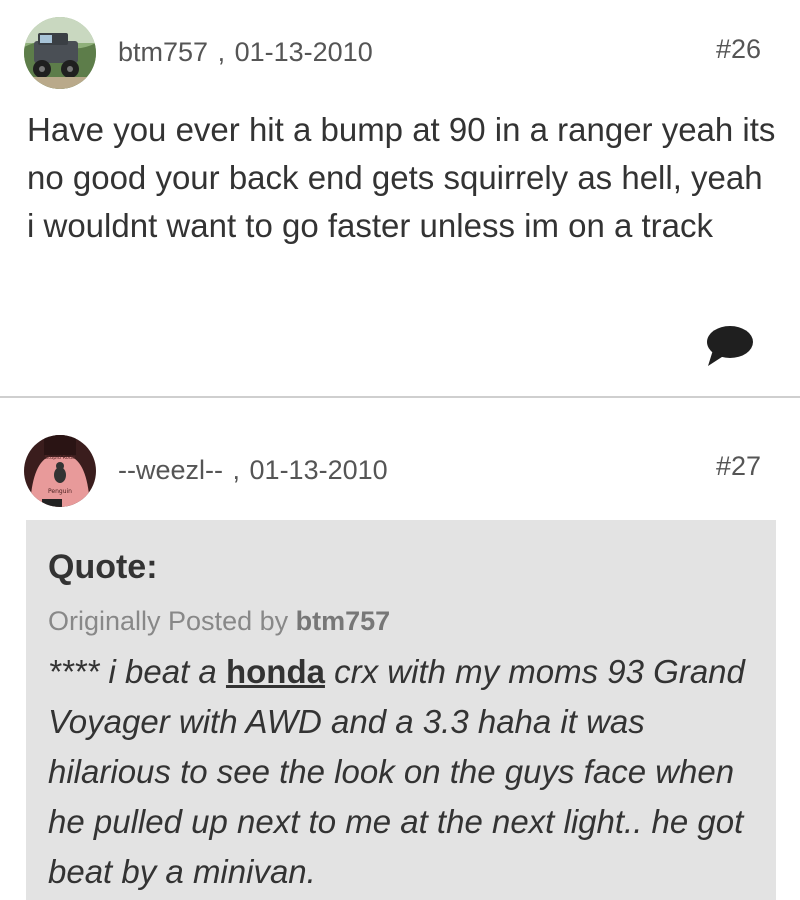 This screenshot has width=800, height=900. I want to click on user-avatar: Stupid Rodo Penguin, so click(60, 471).